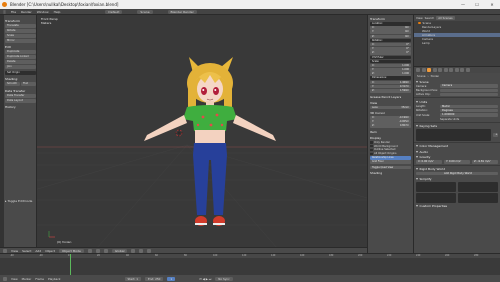 The image size is (500, 282). What do you see at coordinates (18, 201) in the screenshot?
I see `operator-panel: ▸ Toggle Editmode` at bounding box center [18, 201].